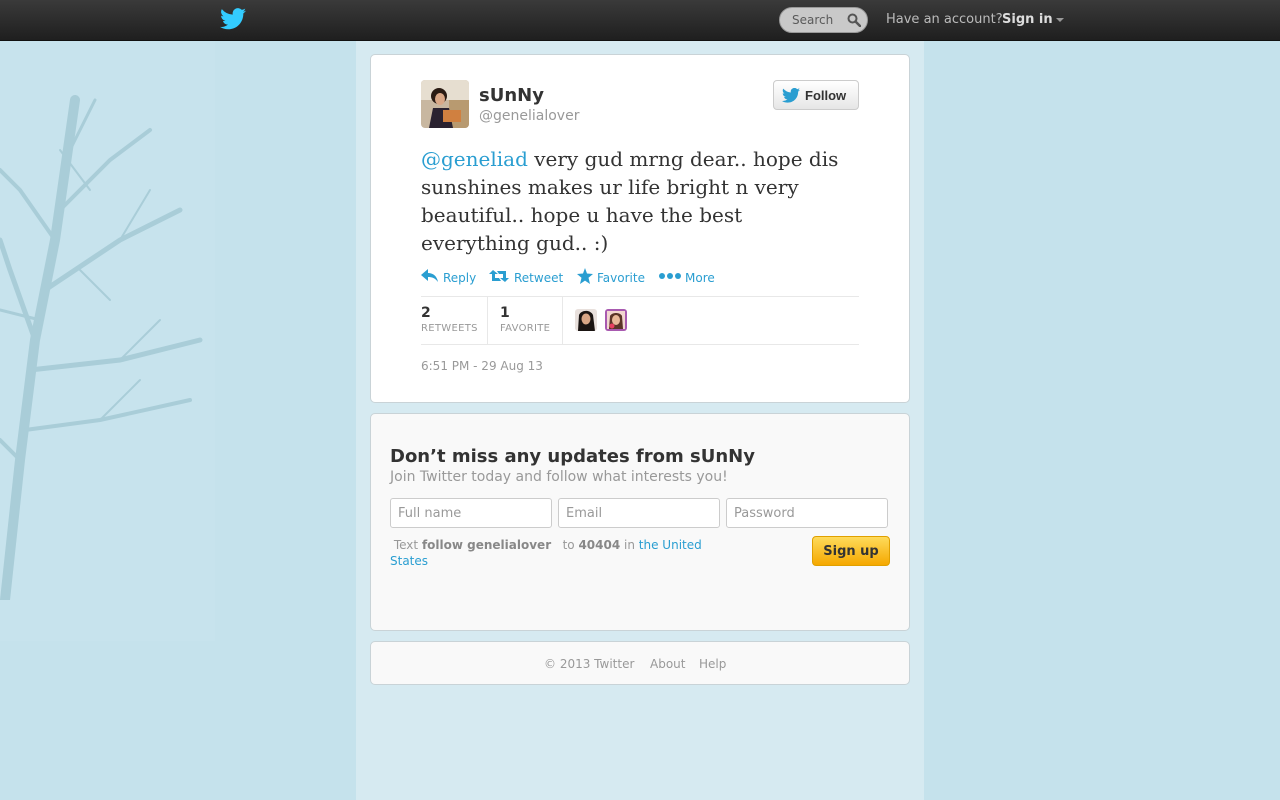 The width and height of the screenshot is (1280, 800). What do you see at coordinates (511, 95) in the screenshot?
I see `user-full-name: sUnNy` at bounding box center [511, 95].